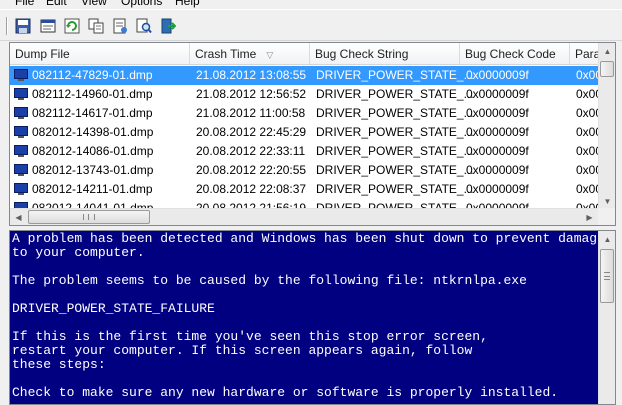  I want to click on cell-file: 082112-47829-01.dmp, so click(92, 75).